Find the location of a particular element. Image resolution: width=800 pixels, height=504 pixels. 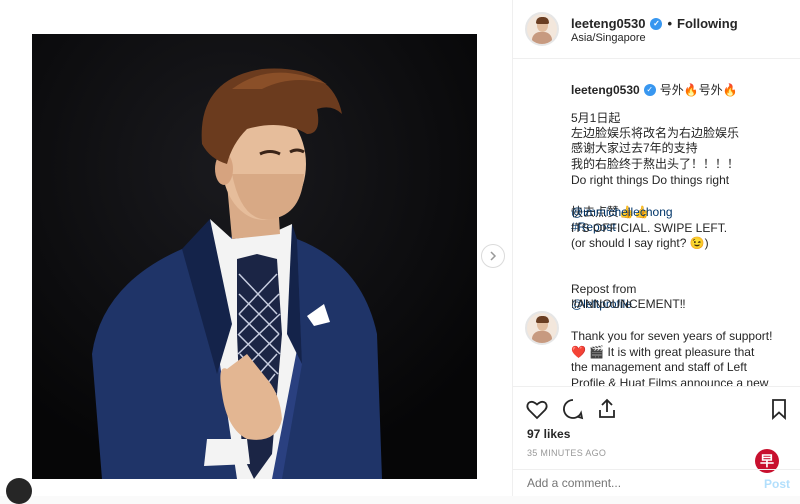

post-header: leeteng0530 ✓ • Following Asia/Singapore is located at coordinates (656, 29).